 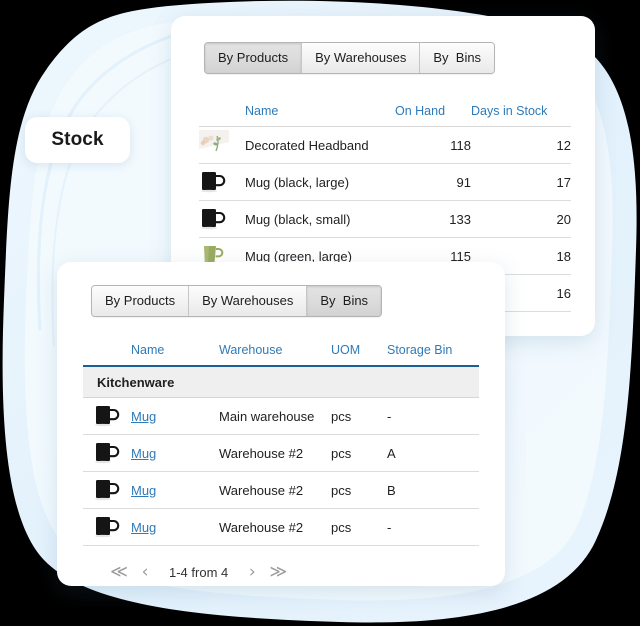 What do you see at coordinates (275, 416) in the screenshot?
I see `row-warehouse: Main warehouse` at bounding box center [275, 416].